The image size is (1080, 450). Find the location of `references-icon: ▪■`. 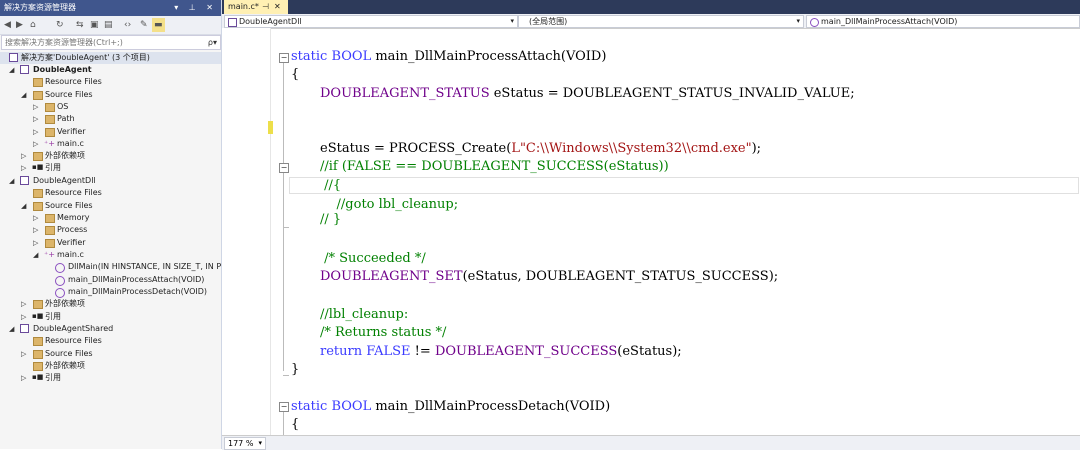

references-icon: ▪■ is located at coordinates (38, 377).